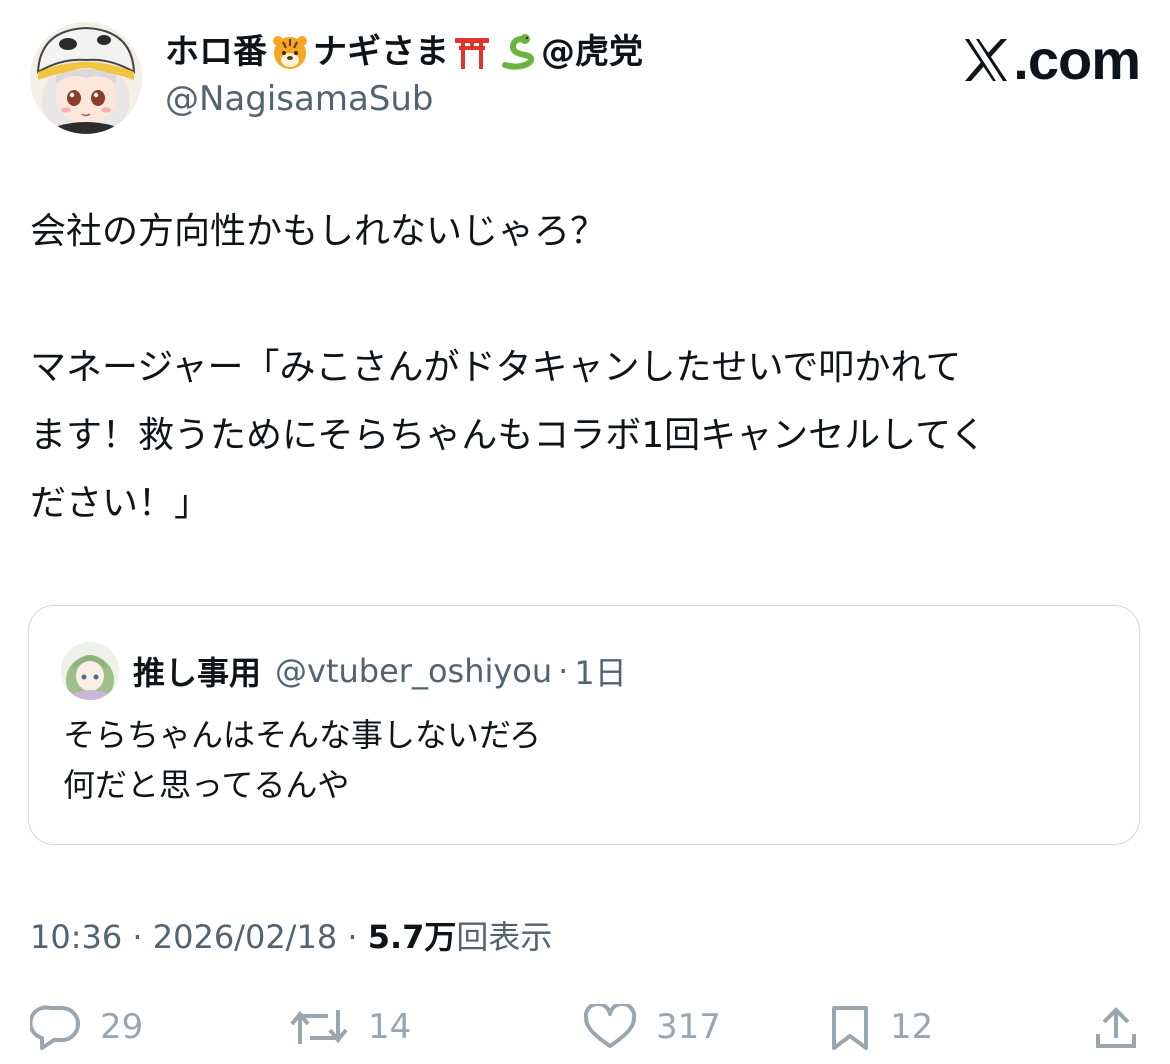  Describe the element at coordinates (197, 671) in the screenshot. I see `quoted-author-name: 推し事用` at that location.